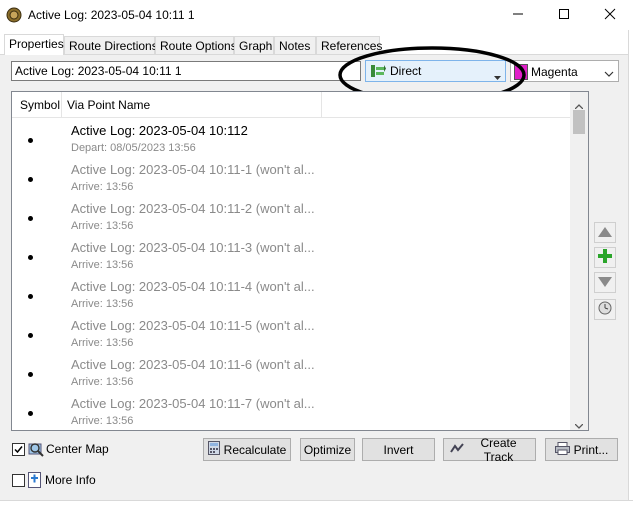 The image size is (633, 508). I want to click on maximize-icon, so click(564, 15).